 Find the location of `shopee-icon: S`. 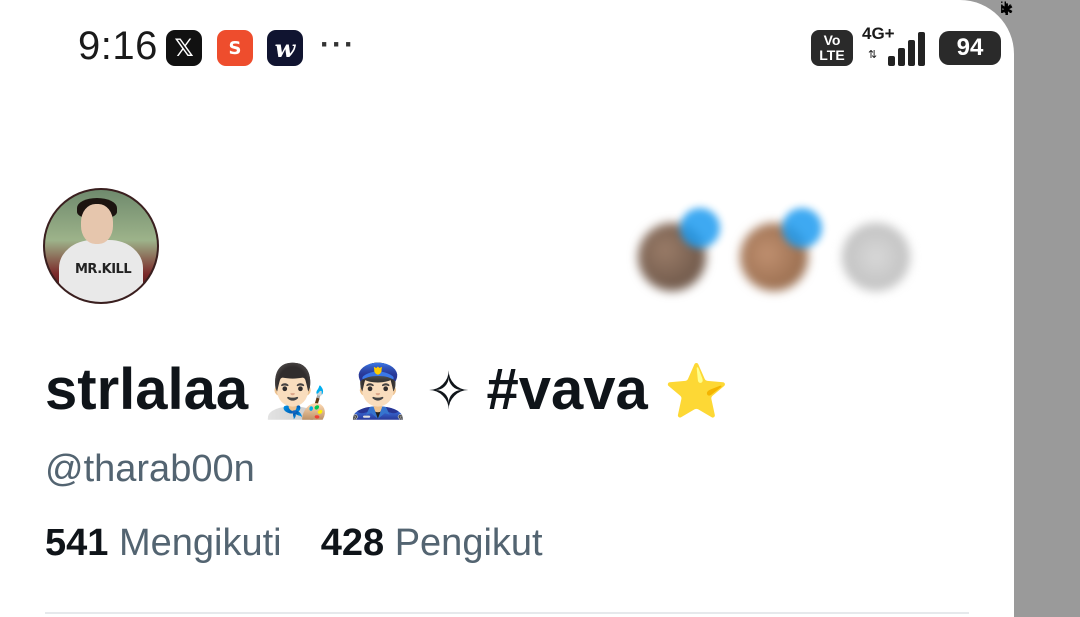

shopee-icon: S is located at coordinates (235, 48).